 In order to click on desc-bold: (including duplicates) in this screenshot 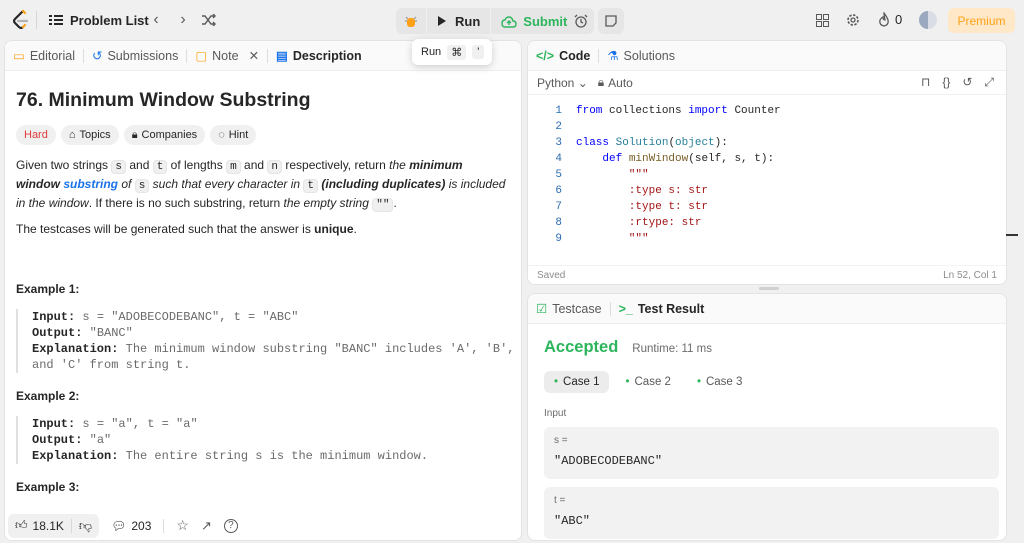, I will do `click(383, 184)`.